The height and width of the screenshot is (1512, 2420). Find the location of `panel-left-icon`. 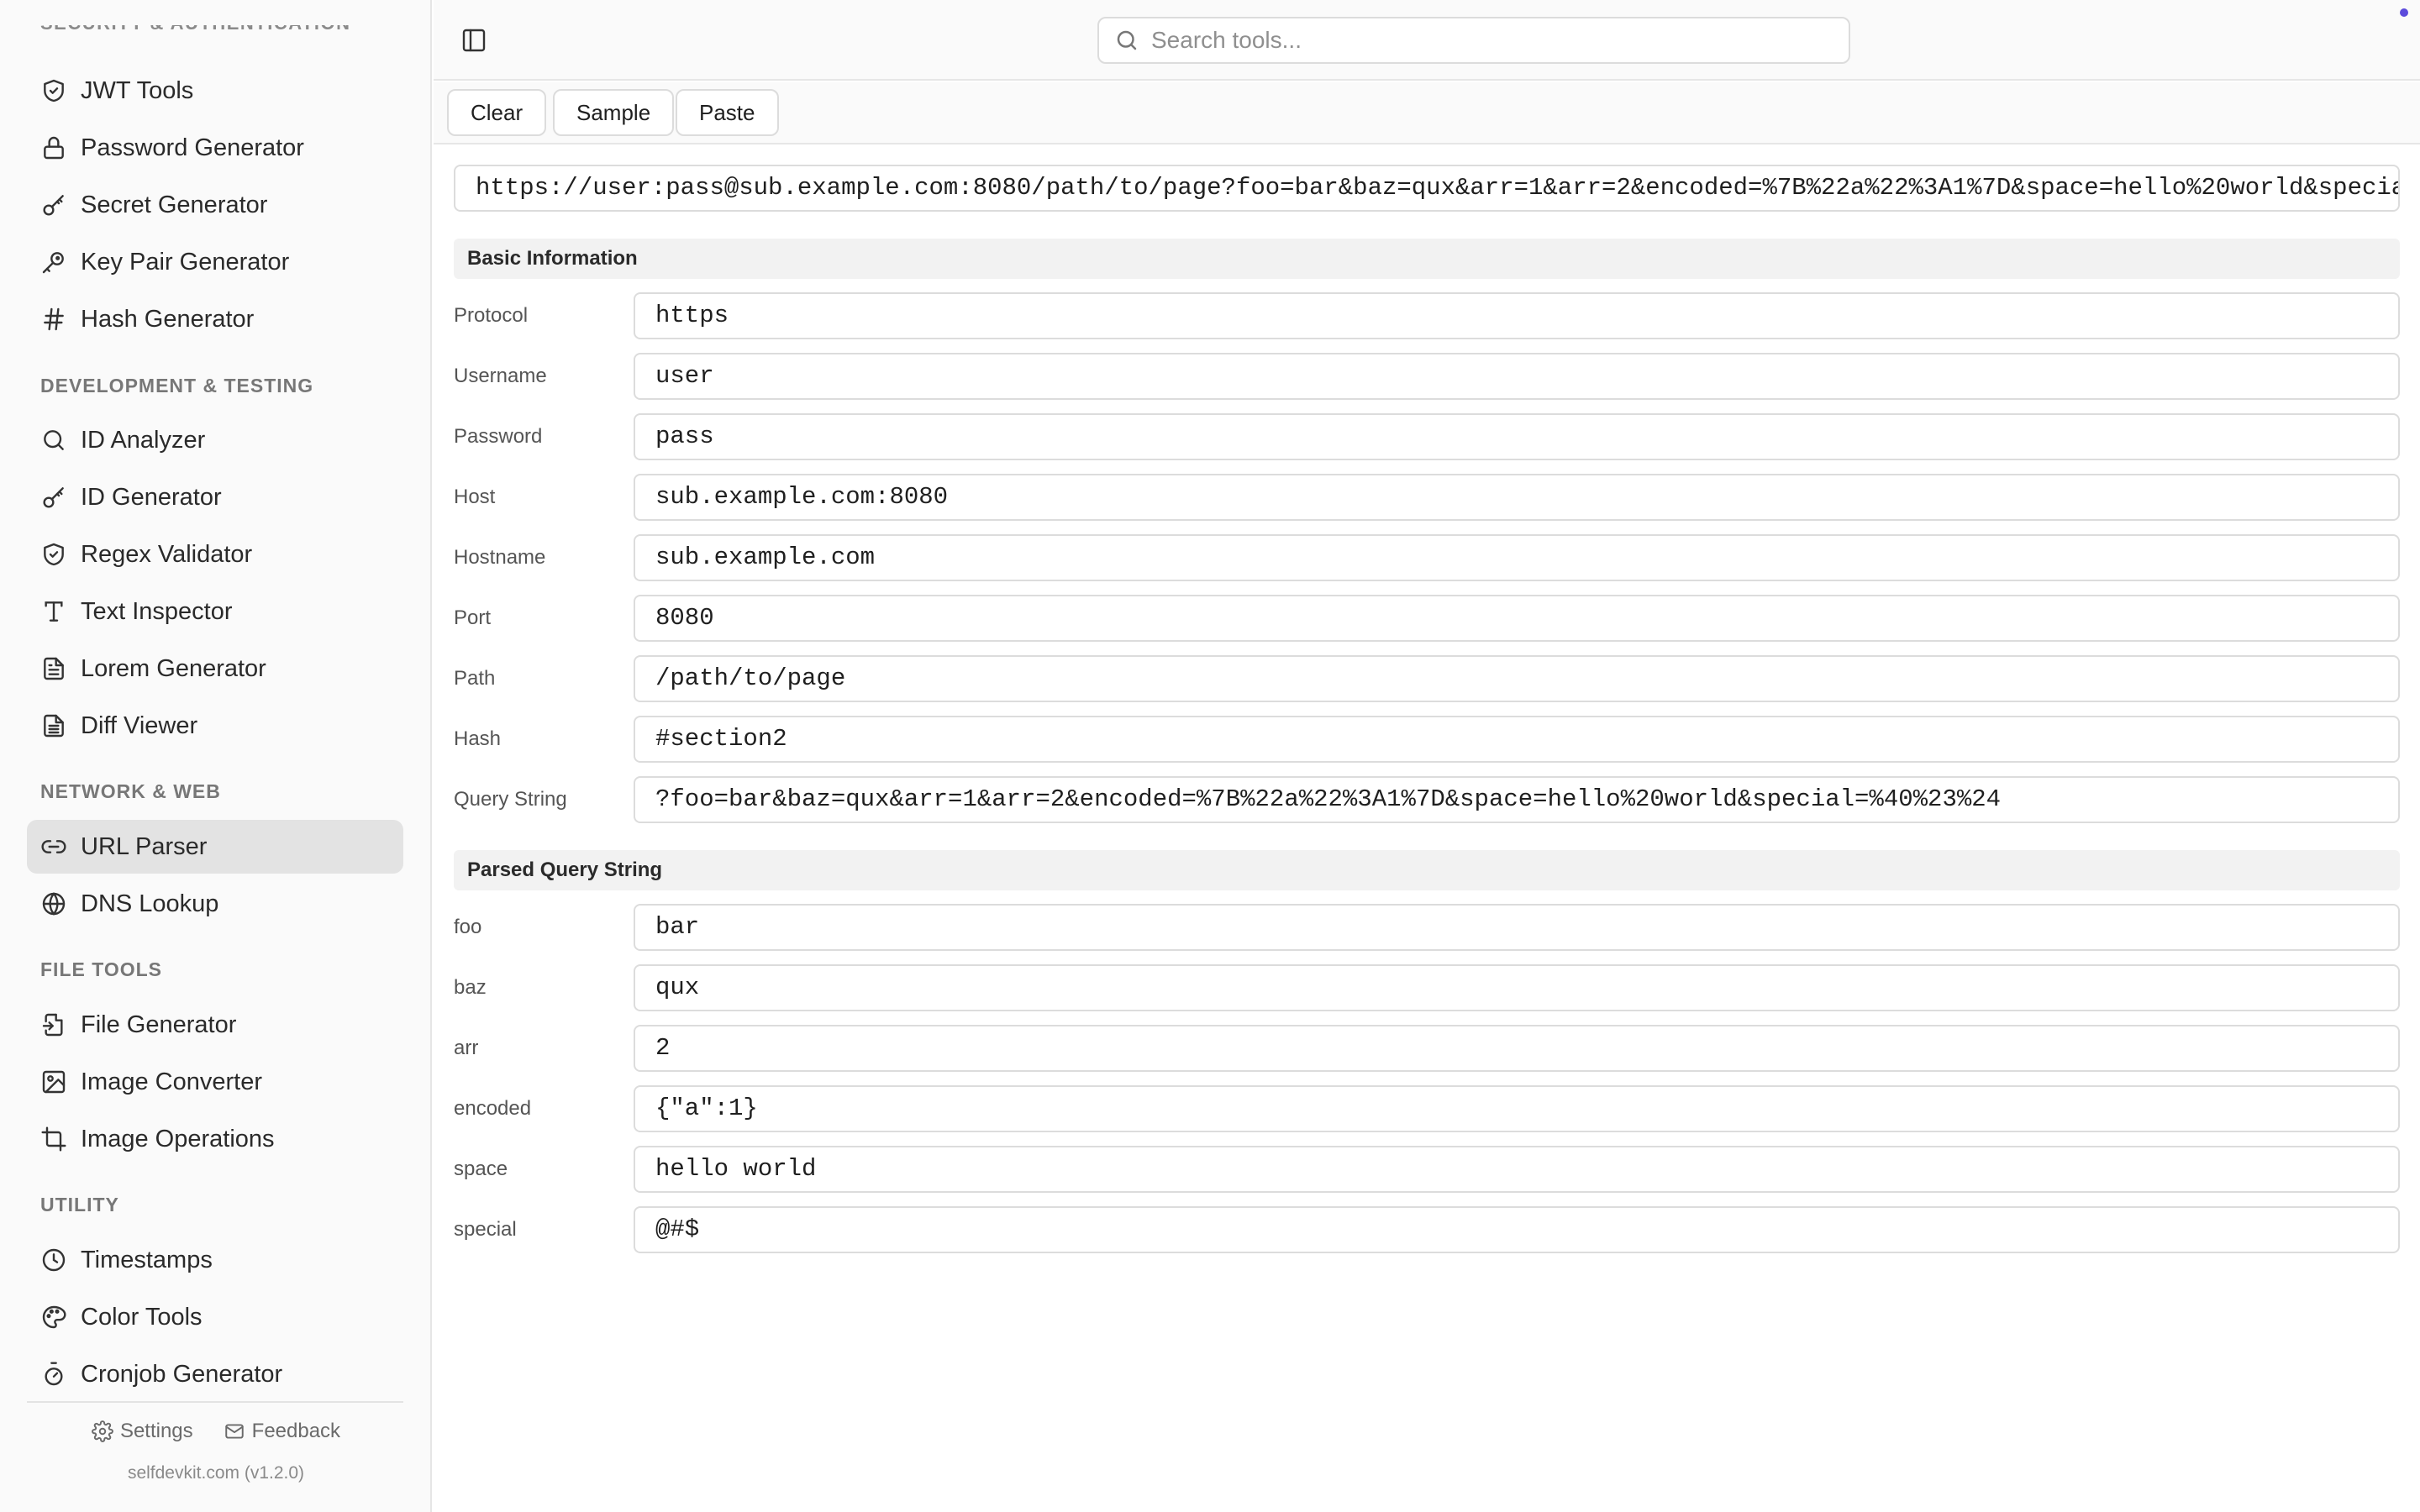

panel-left-icon is located at coordinates (473, 40).